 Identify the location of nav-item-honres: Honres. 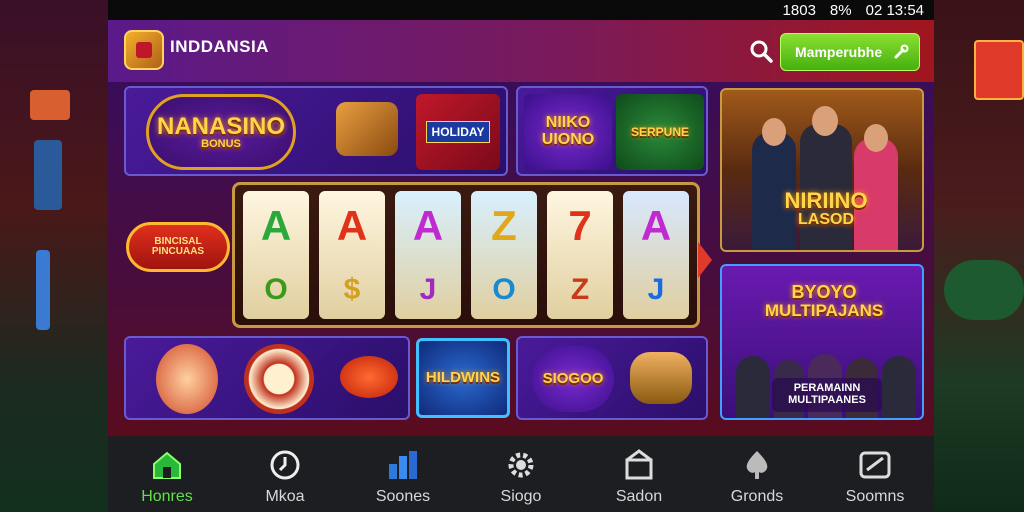
(167, 474).